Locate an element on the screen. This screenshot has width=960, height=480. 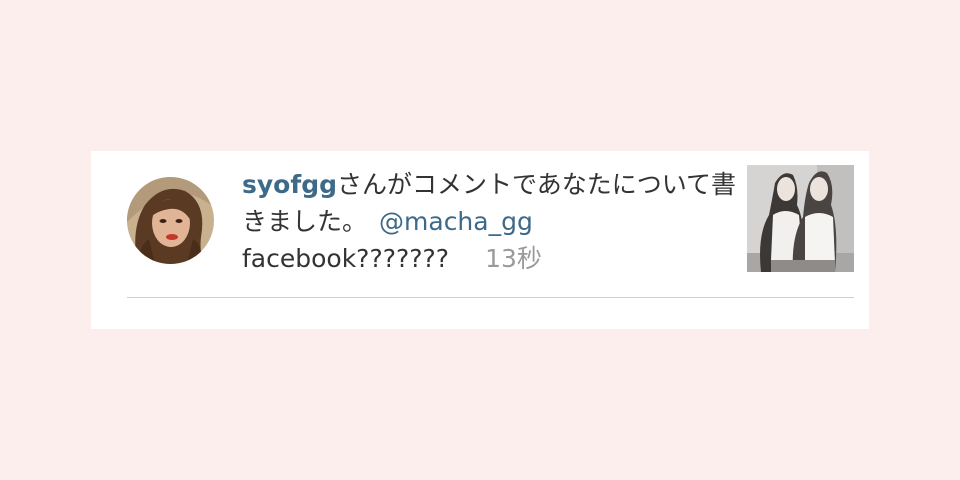
timestamp: 13秒 is located at coordinates (513, 258).